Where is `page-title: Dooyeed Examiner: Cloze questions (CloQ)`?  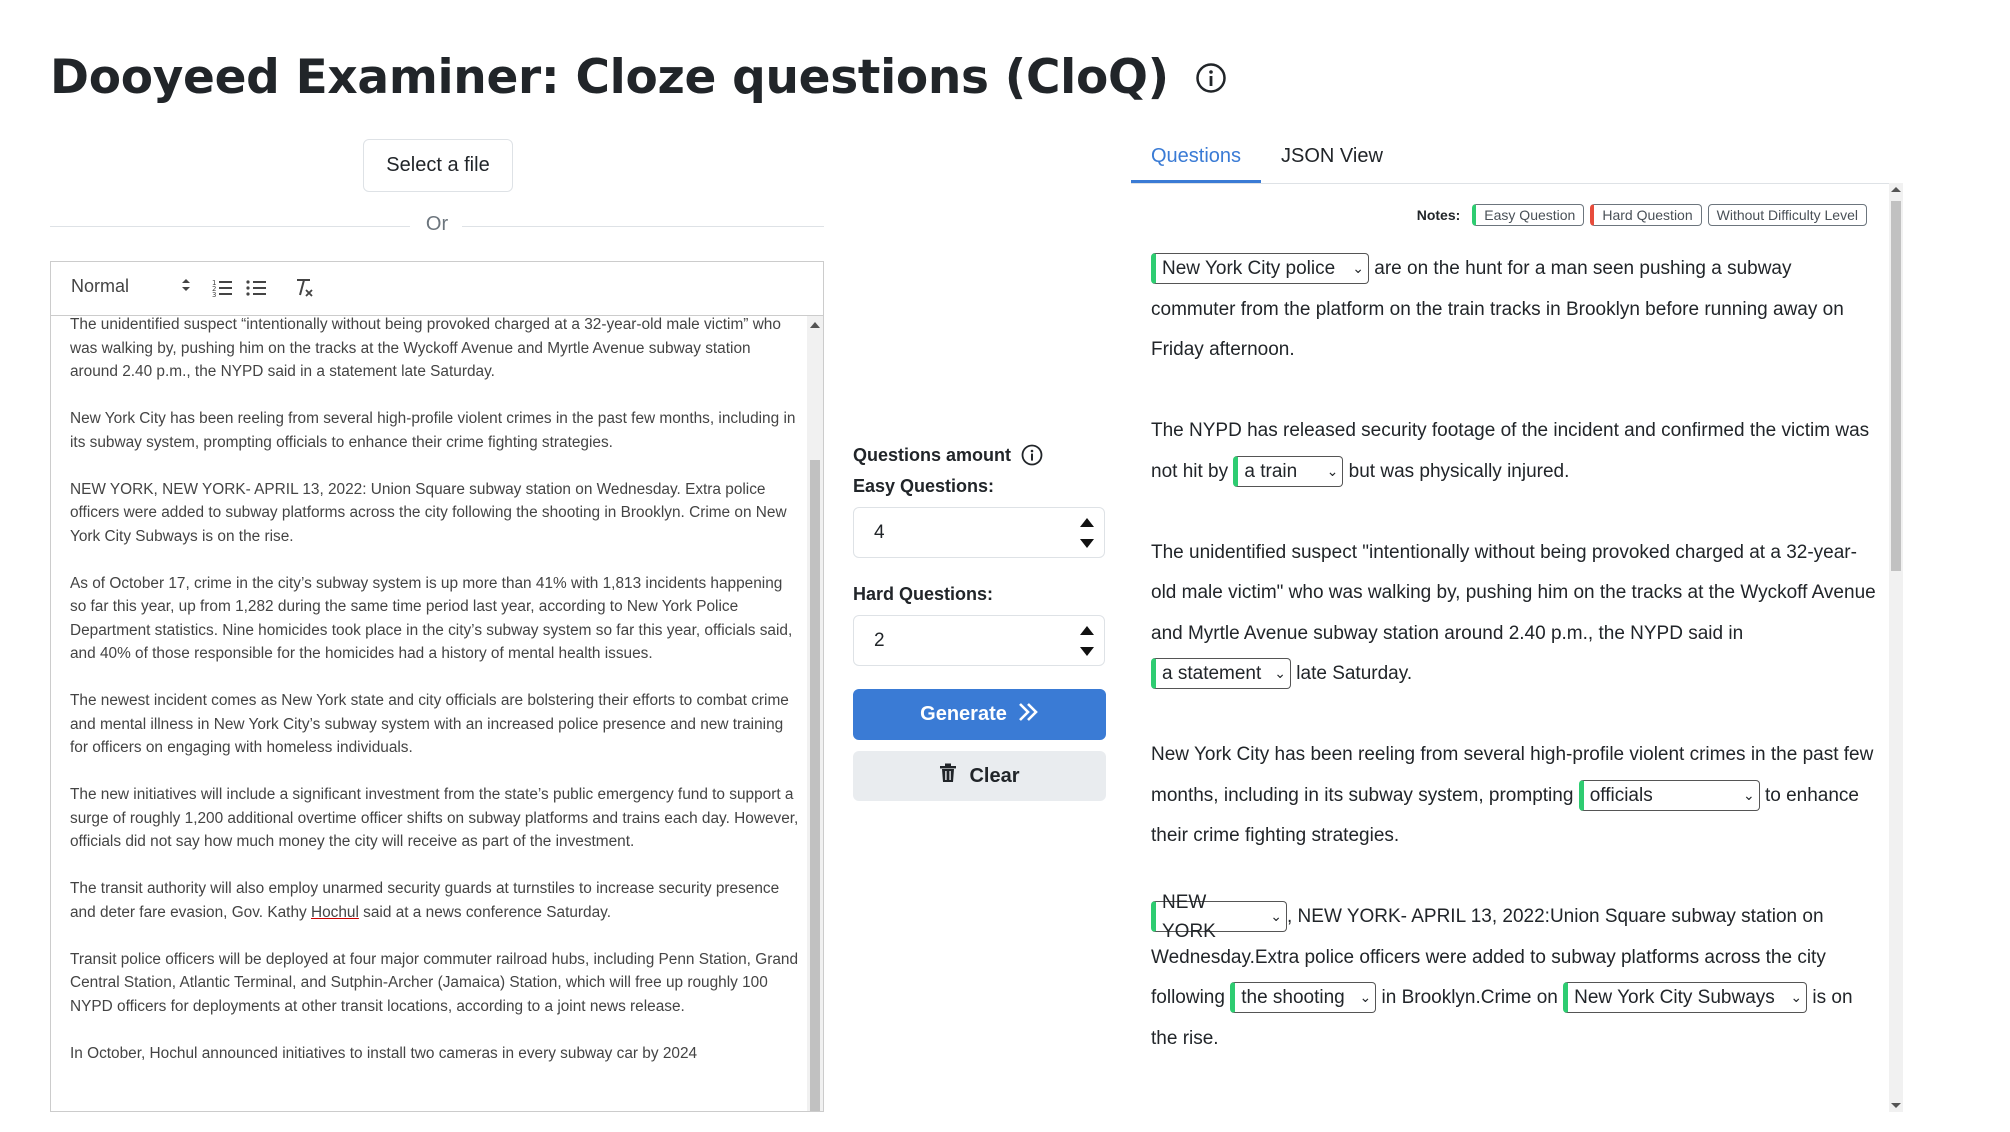
page-title: Dooyeed Examiner: Cloze questions (CloQ) is located at coordinates (638, 77).